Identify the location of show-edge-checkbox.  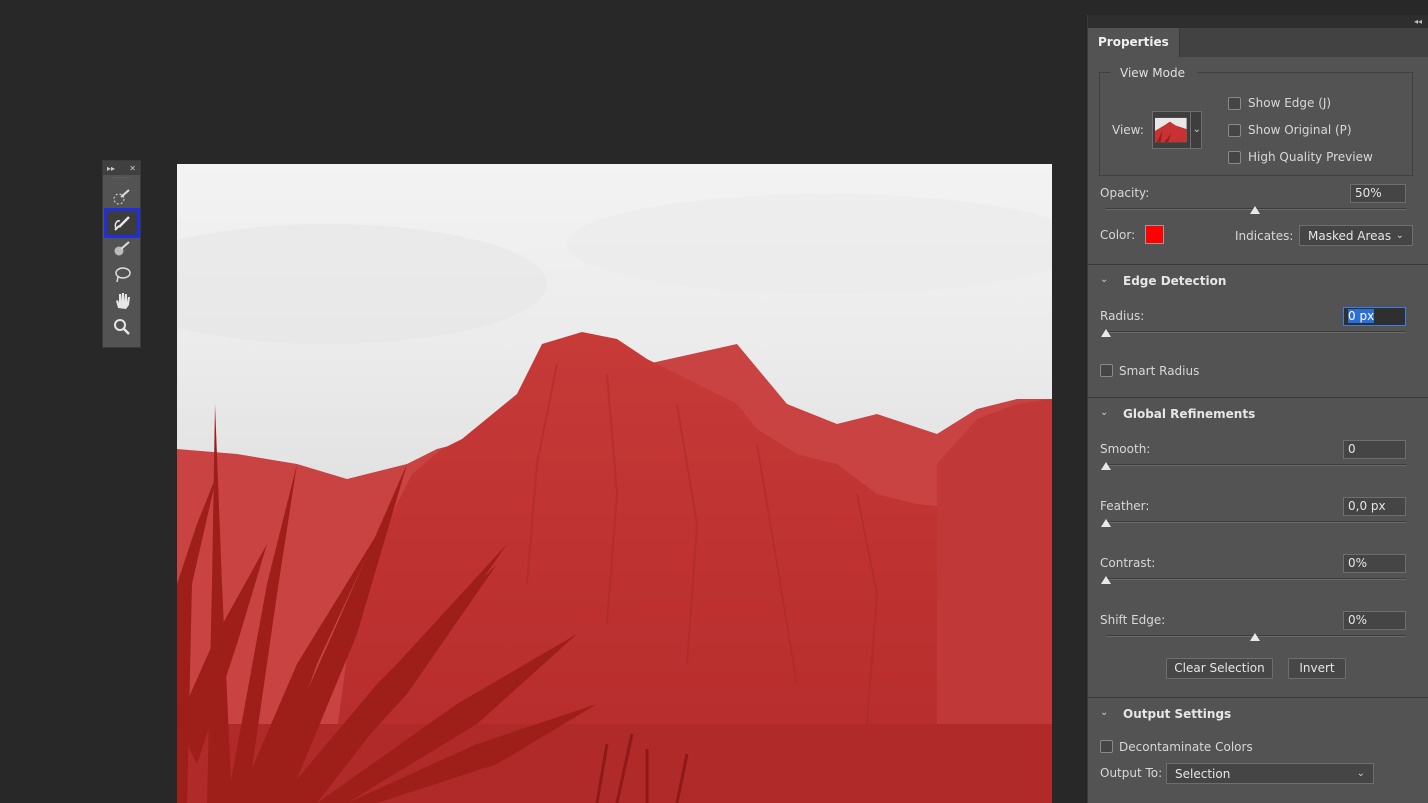
(1234, 103).